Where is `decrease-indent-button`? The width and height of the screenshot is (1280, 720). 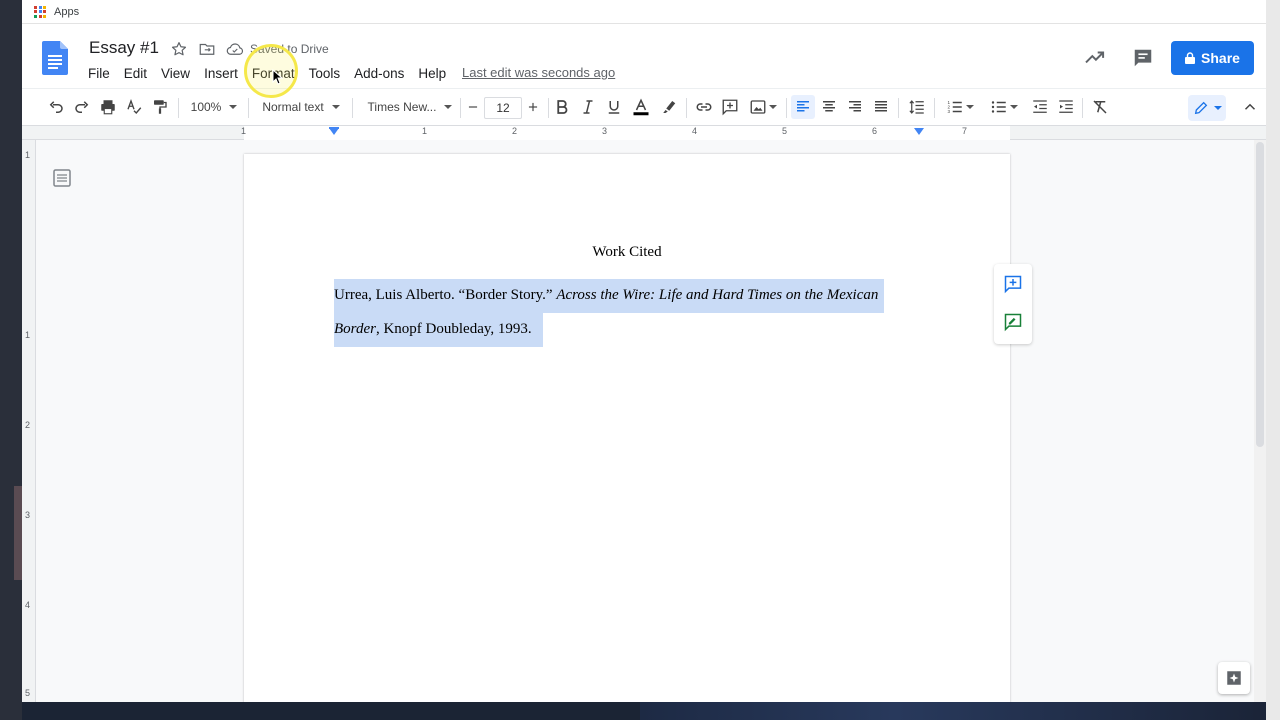 decrease-indent-button is located at coordinates (1040, 107).